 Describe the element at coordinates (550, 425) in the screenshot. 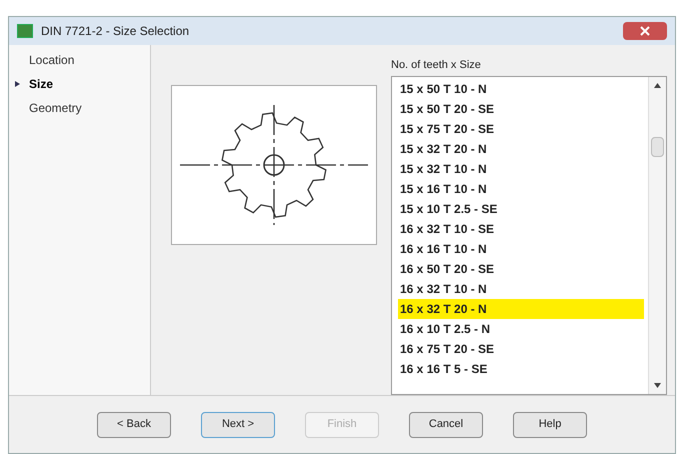

I see `dialog-button: Help` at that location.